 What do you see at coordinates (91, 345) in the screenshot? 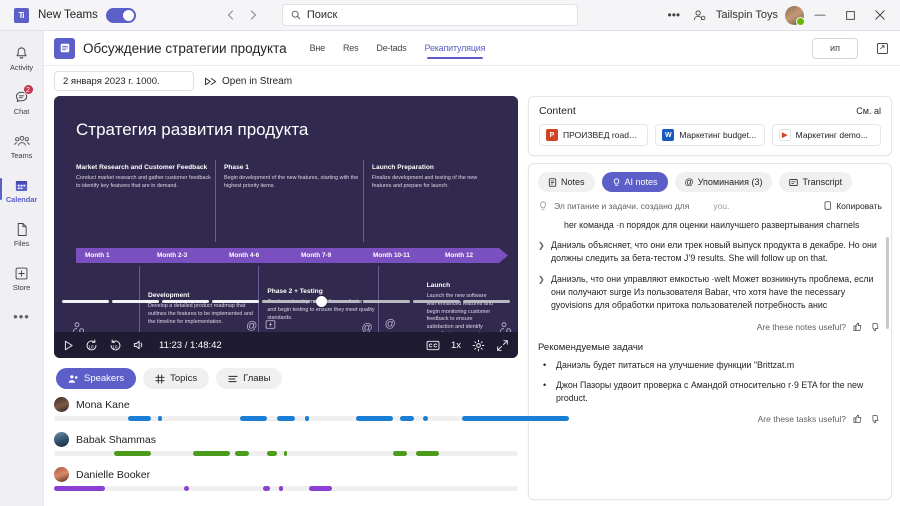
I see `rewind-10-icon: 10` at bounding box center [91, 345].